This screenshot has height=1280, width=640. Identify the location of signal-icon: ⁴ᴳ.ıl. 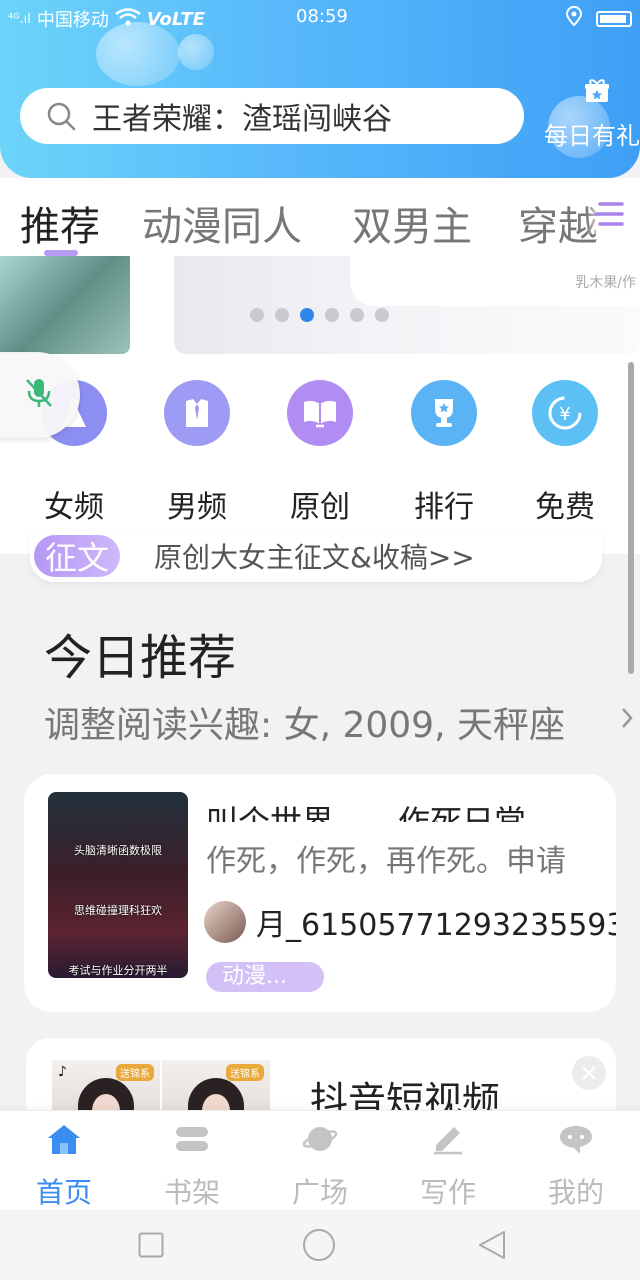
(19, 19).